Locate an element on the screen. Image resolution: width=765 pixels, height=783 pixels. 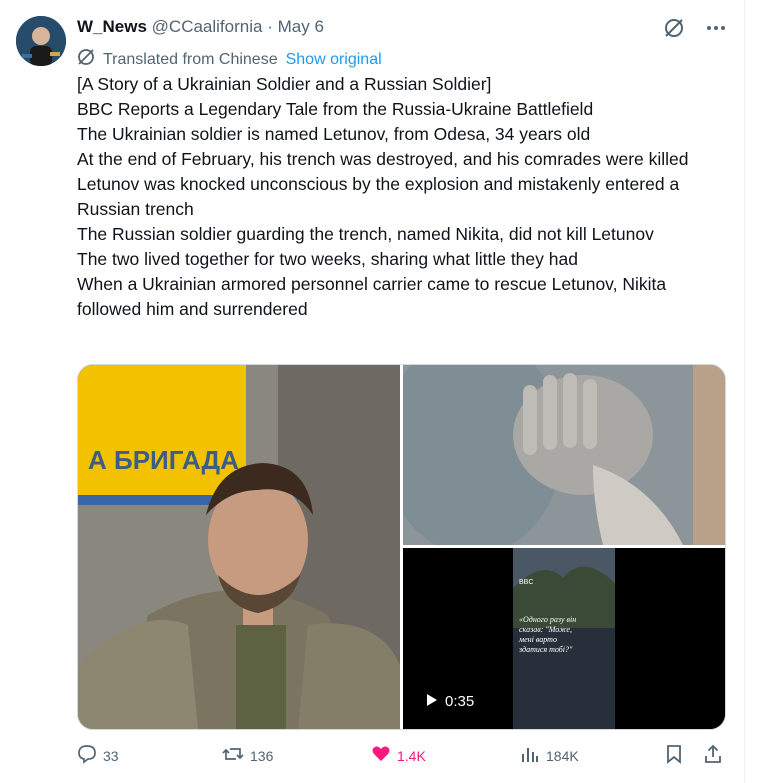
video-caption-line: здатися тобі?" is located at coordinates (545, 649).